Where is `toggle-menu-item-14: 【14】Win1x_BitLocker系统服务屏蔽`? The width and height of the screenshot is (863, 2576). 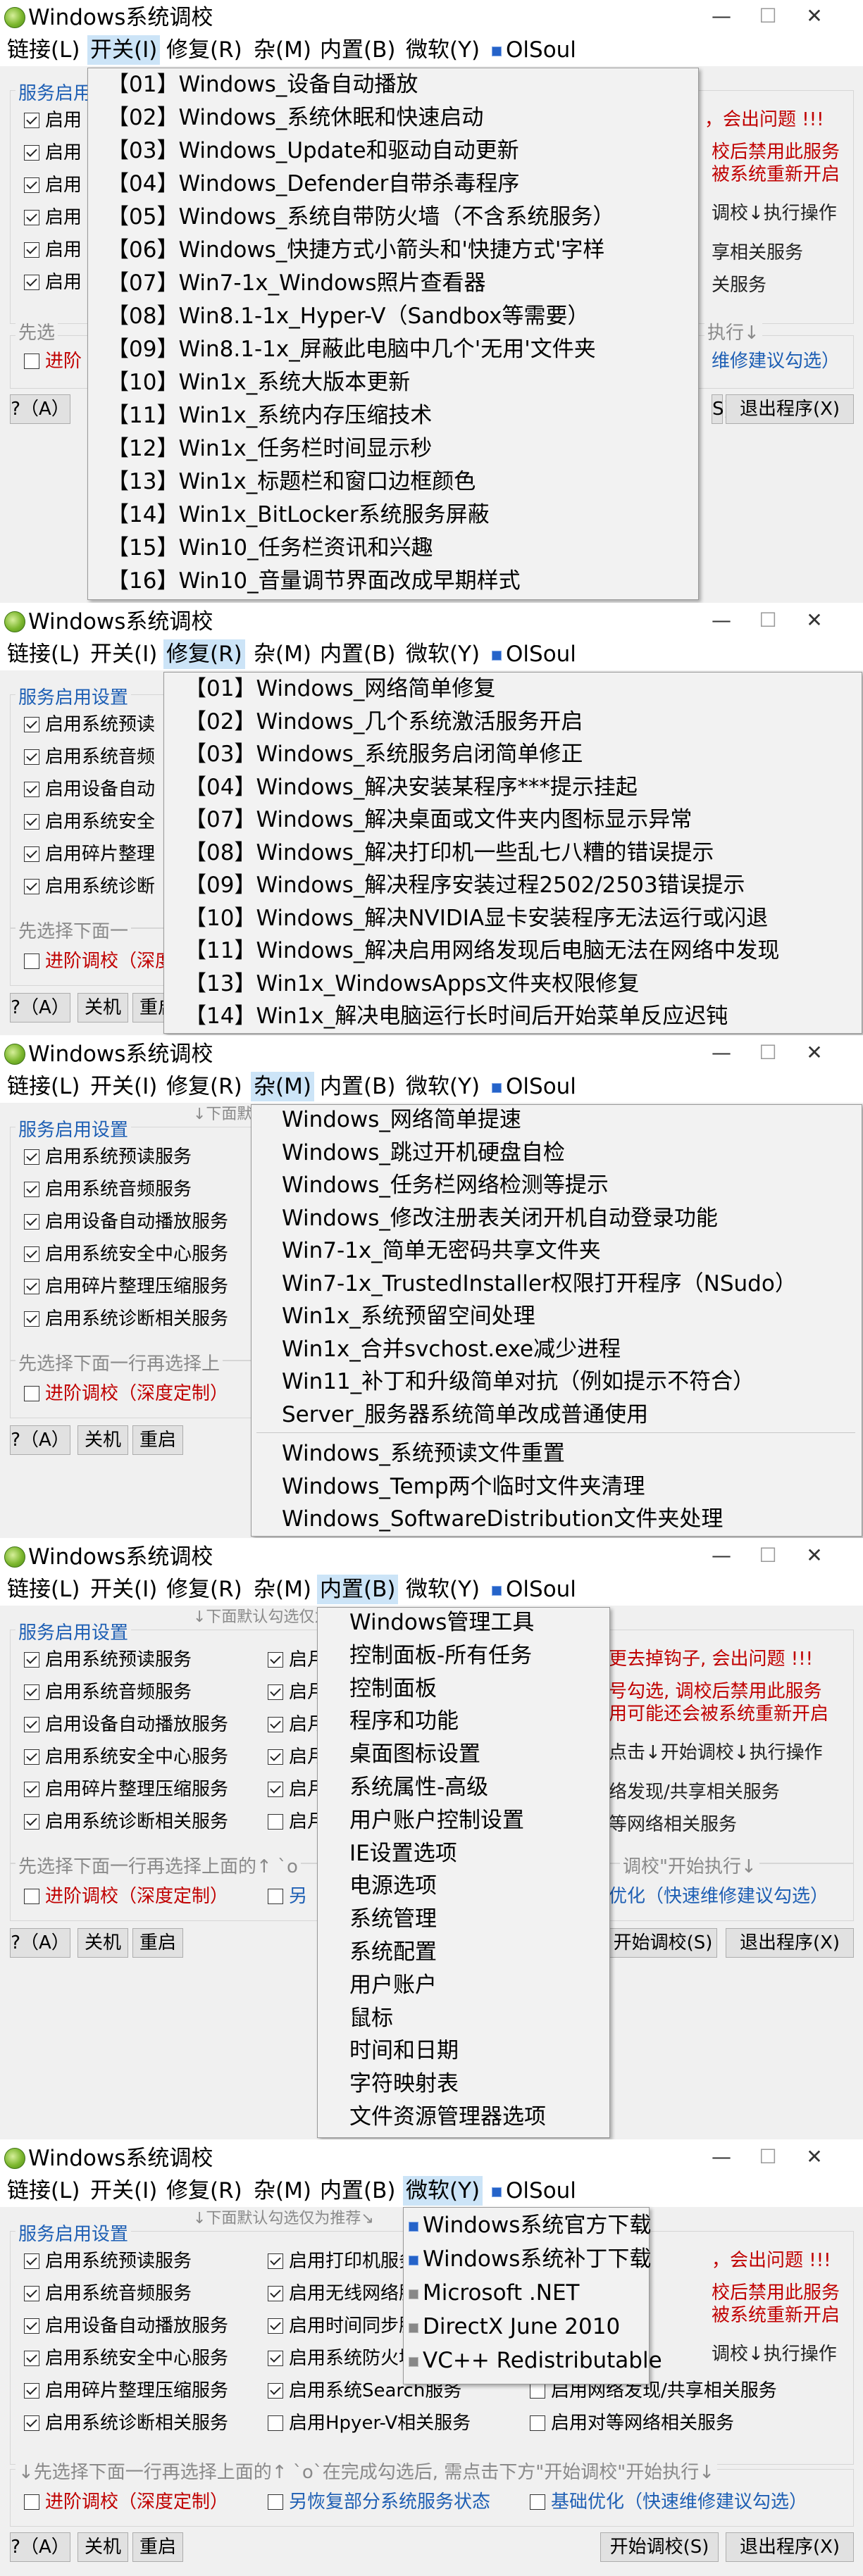 toggle-menu-item-14: 【14】Win1x_BitLocker系统服务屏蔽 is located at coordinates (298, 515).